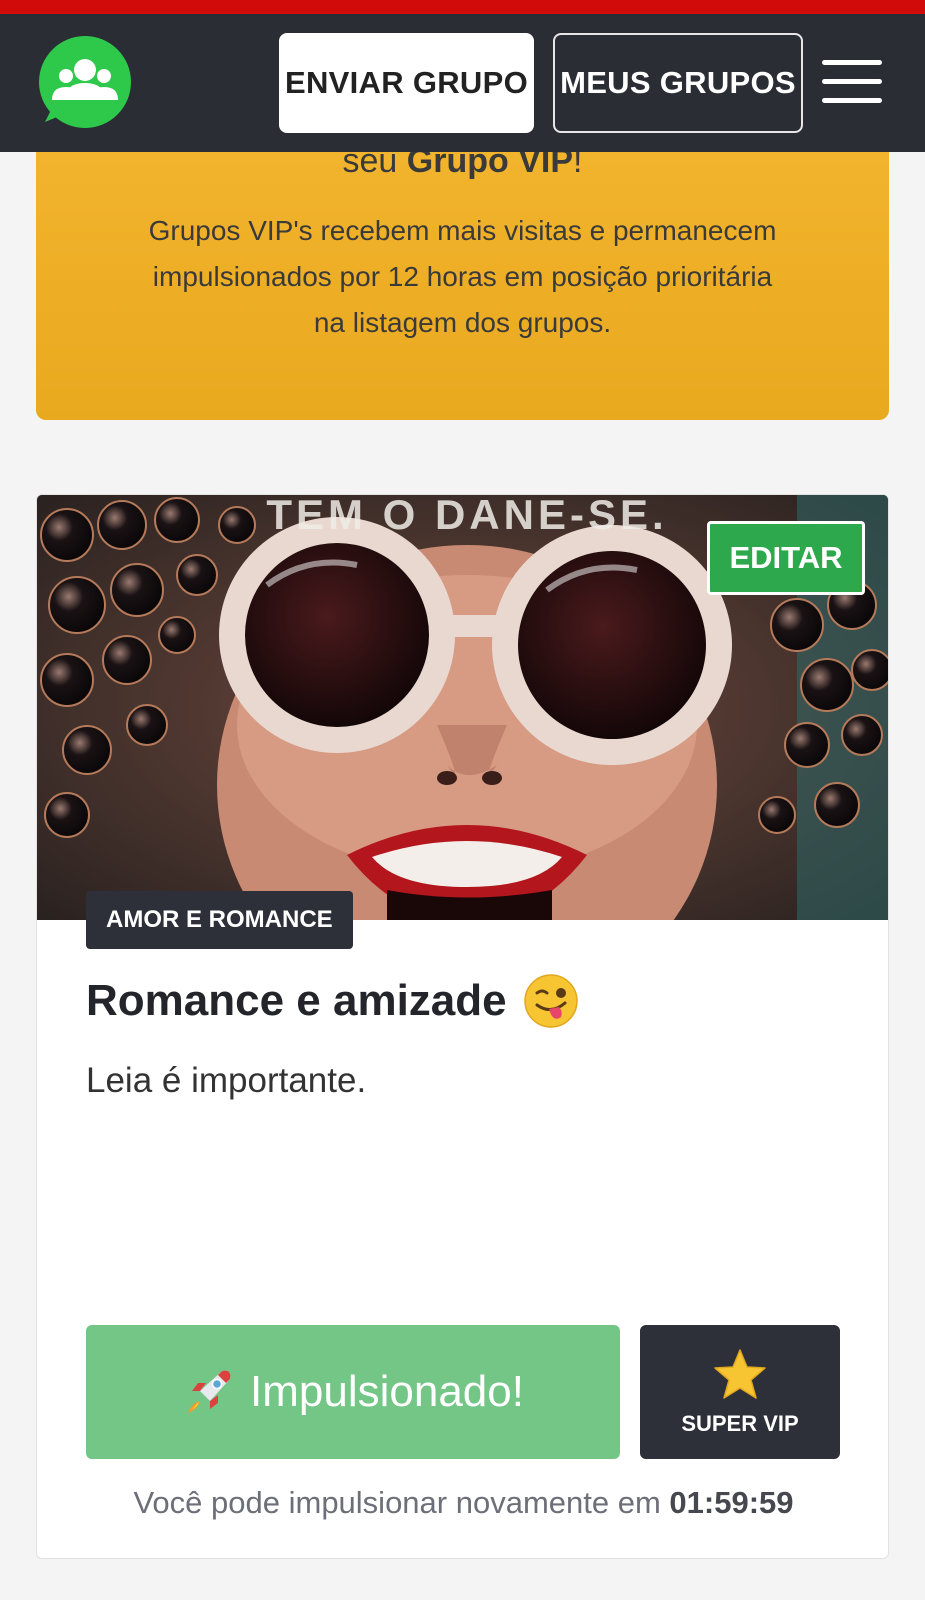 This screenshot has width=925, height=1600. What do you see at coordinates (296, 1000) in the screenshot?
I see `group-title-text: Romance e amizade` at bounding box center [296, 1000].